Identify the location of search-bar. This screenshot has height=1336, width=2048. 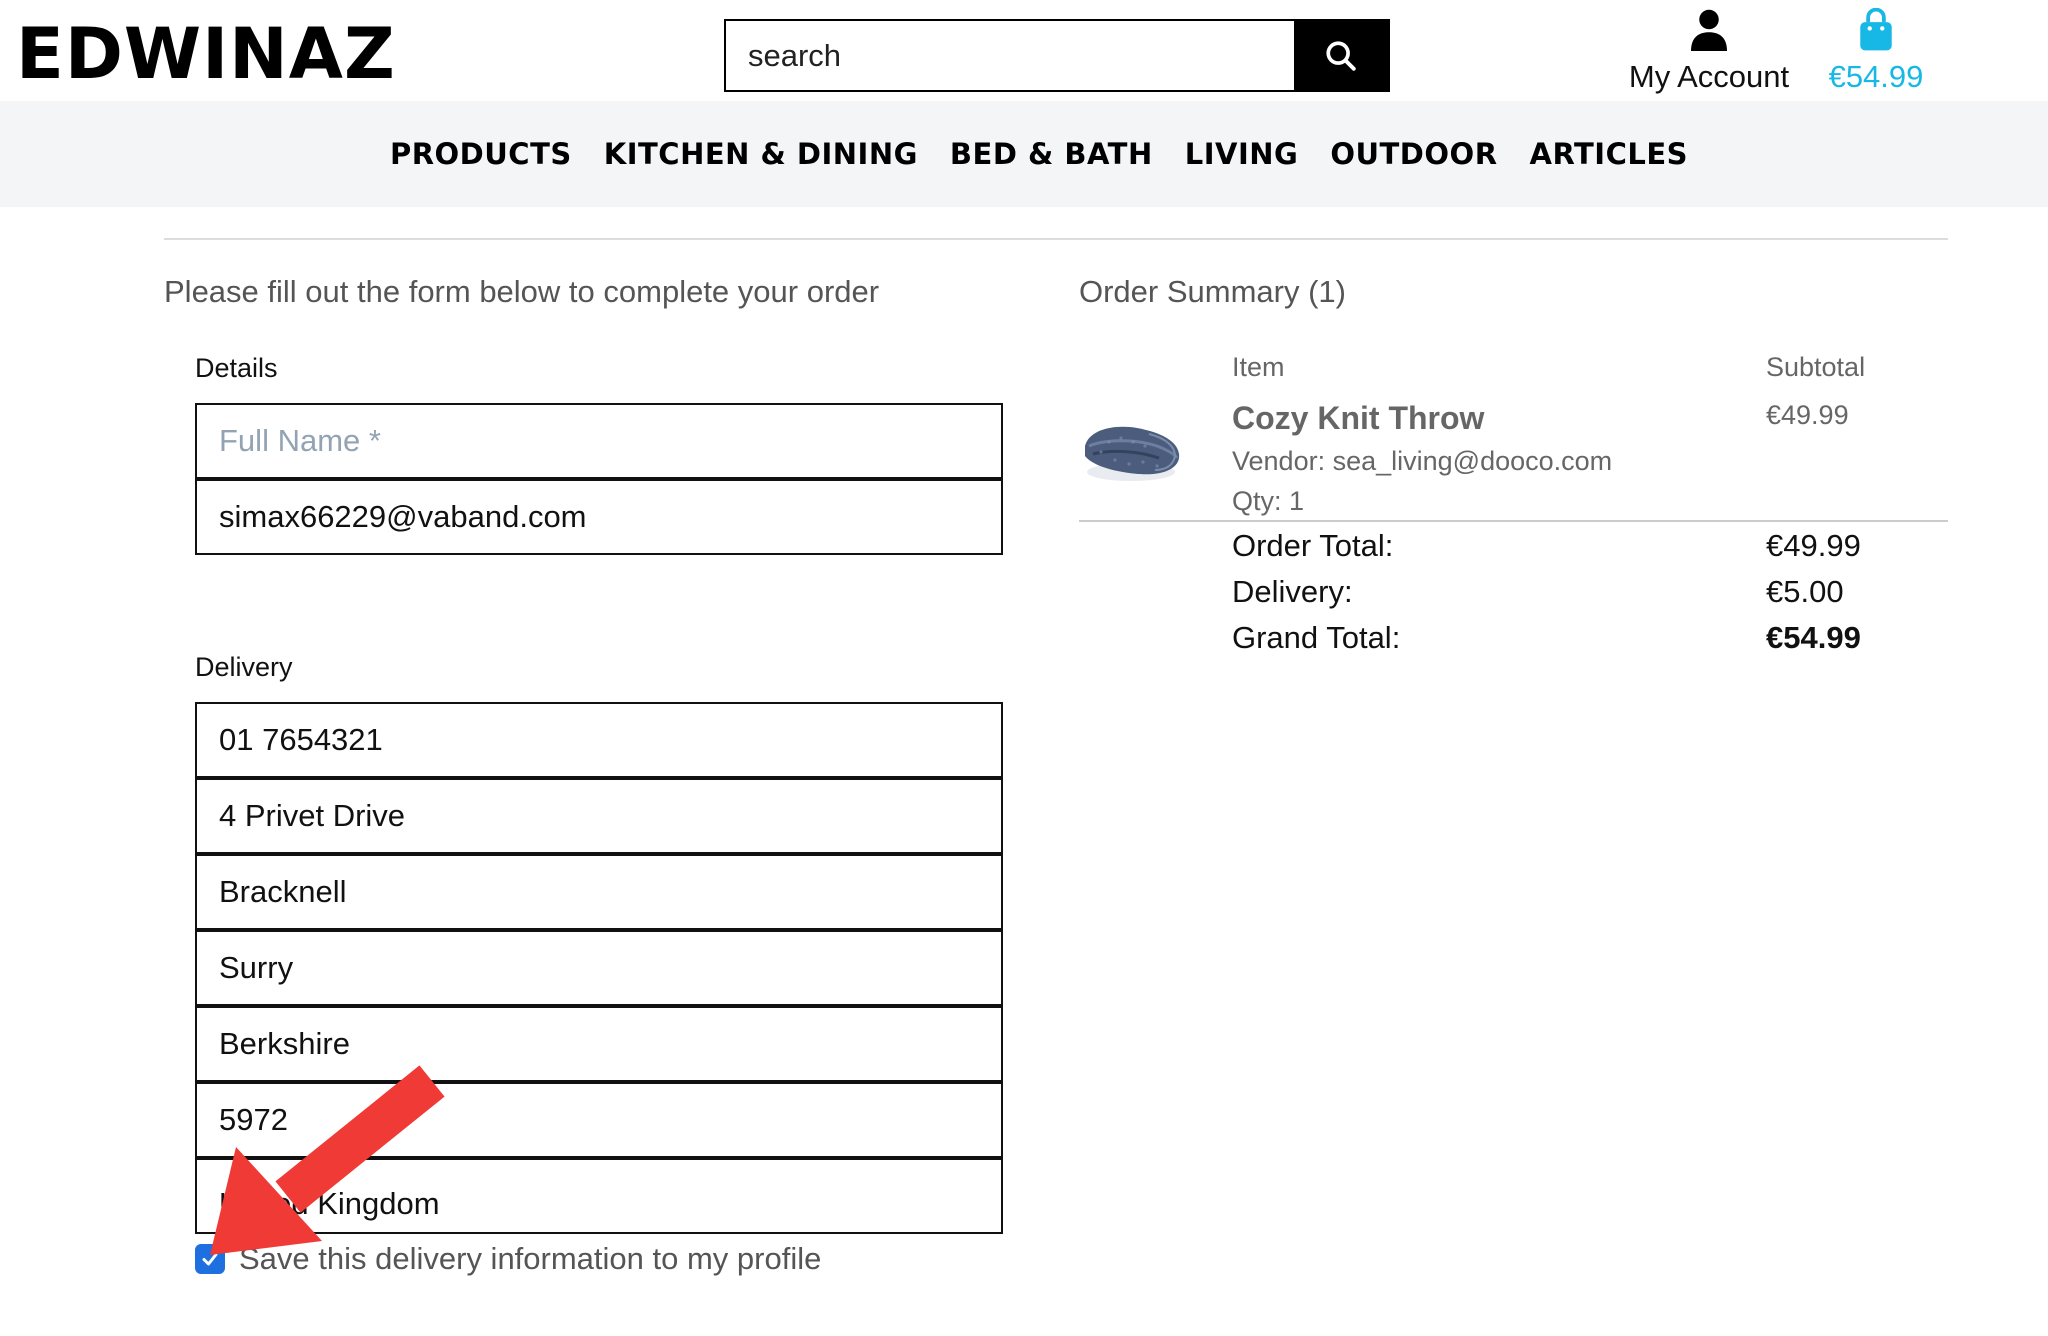
(1057, 55).